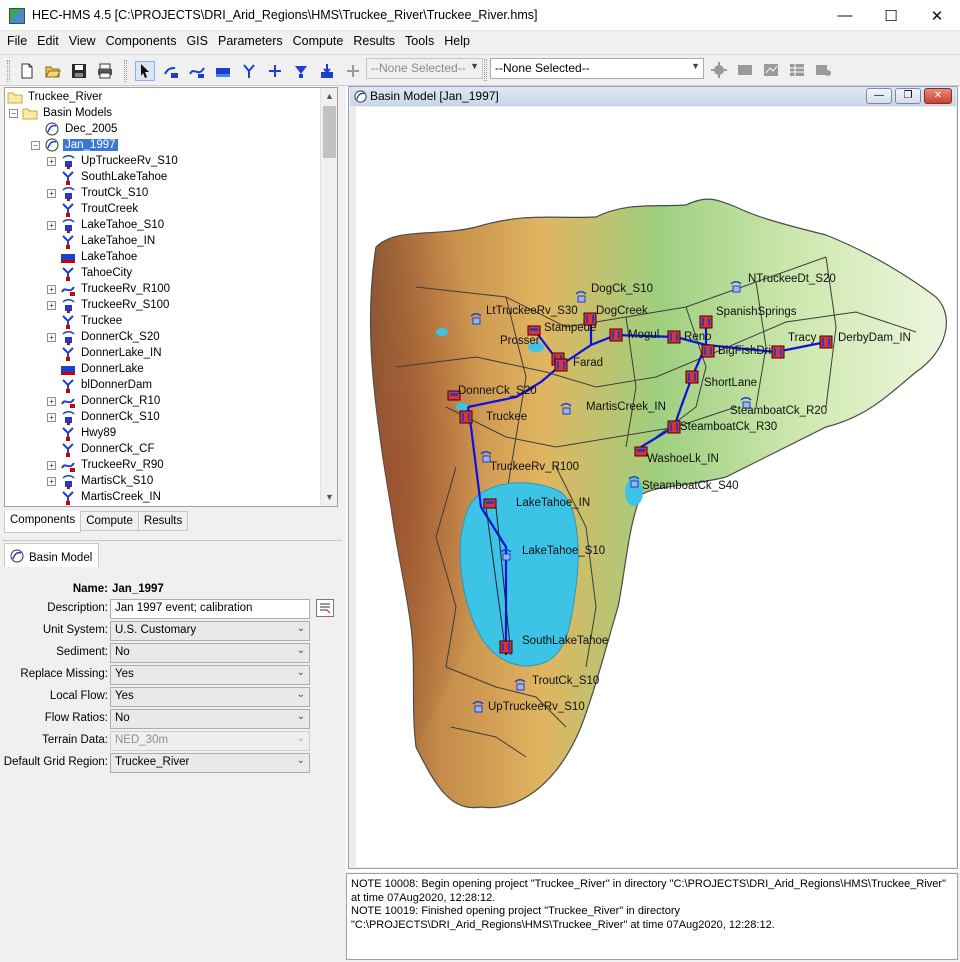  I want to click on tab-components: Components, so click(43, 522).